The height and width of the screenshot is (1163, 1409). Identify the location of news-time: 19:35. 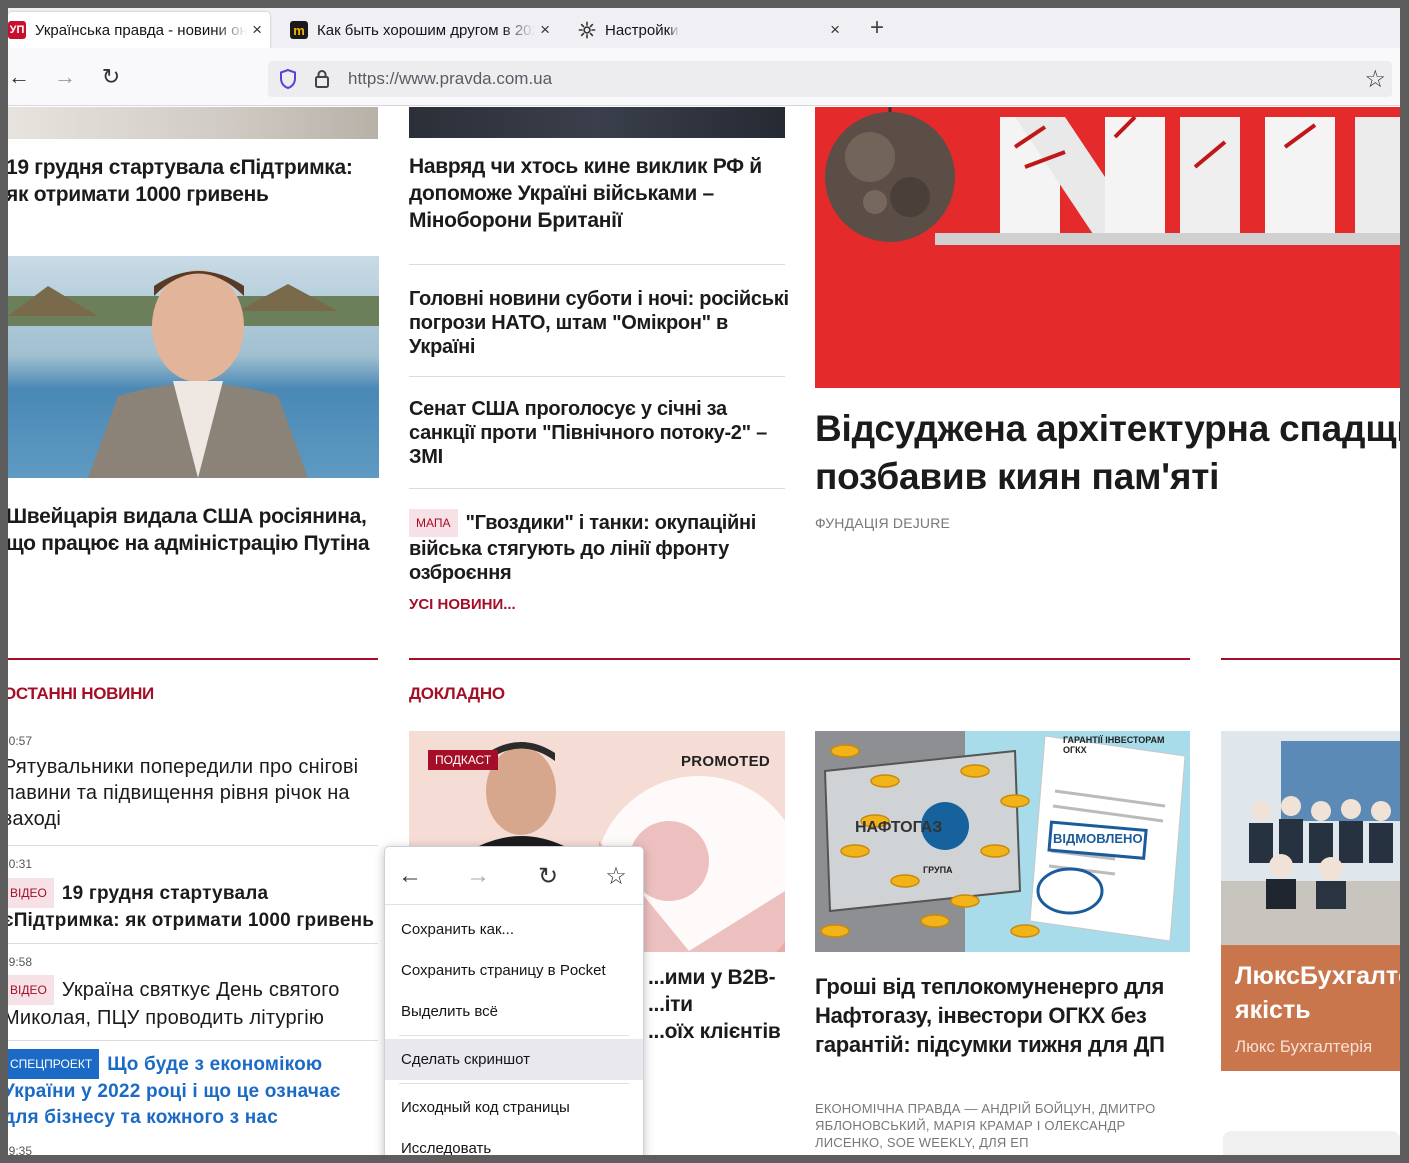
(20, 1149).